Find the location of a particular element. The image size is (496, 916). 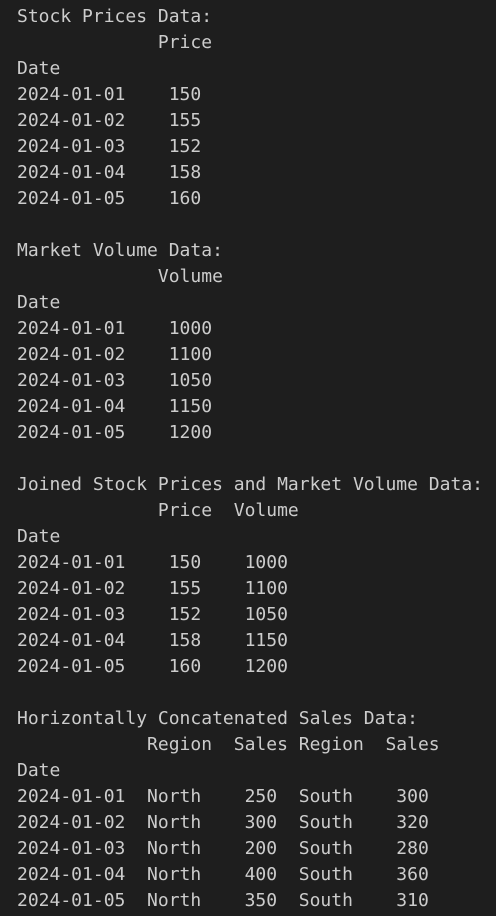

data-row: 2024-01-03 152 1050 is located at coordinates (152, 614).